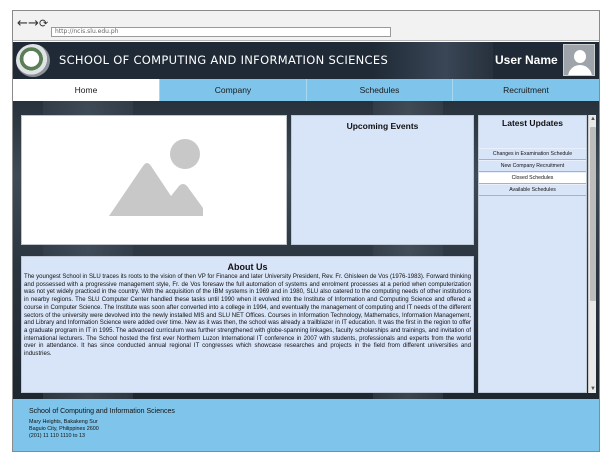  What do you see at coordinates (580, 56) in the screenshot?
I see `avatar-person-icon` at bounding box center [580, 56].